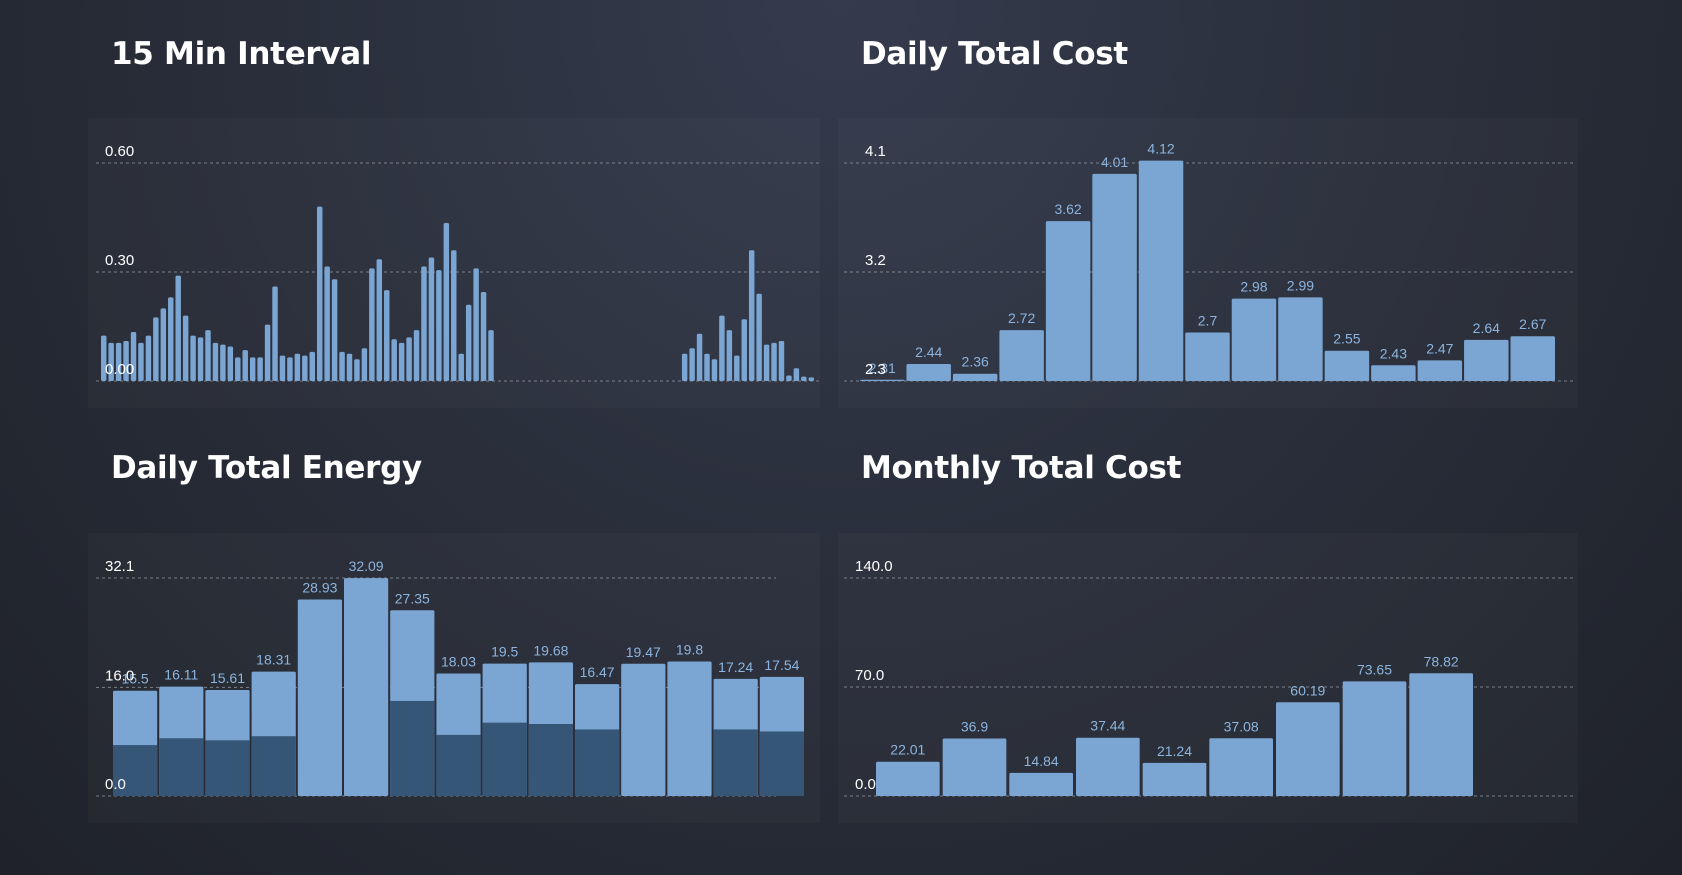  Describe the element at coordinates (366, 566) in the screenshot. I see `data-label: 32.09` at that location.